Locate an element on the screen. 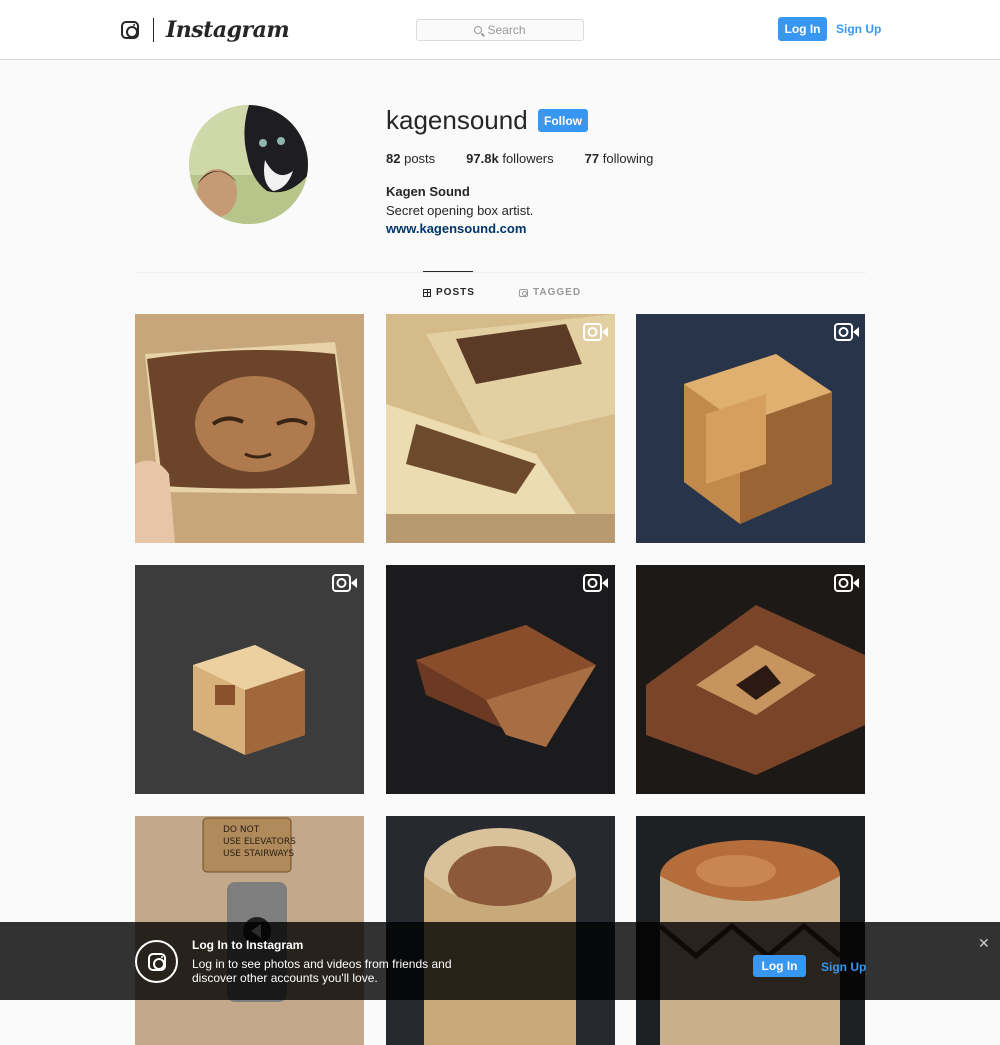  instagram-logo: Instagram is located at coordinates (205, 30).